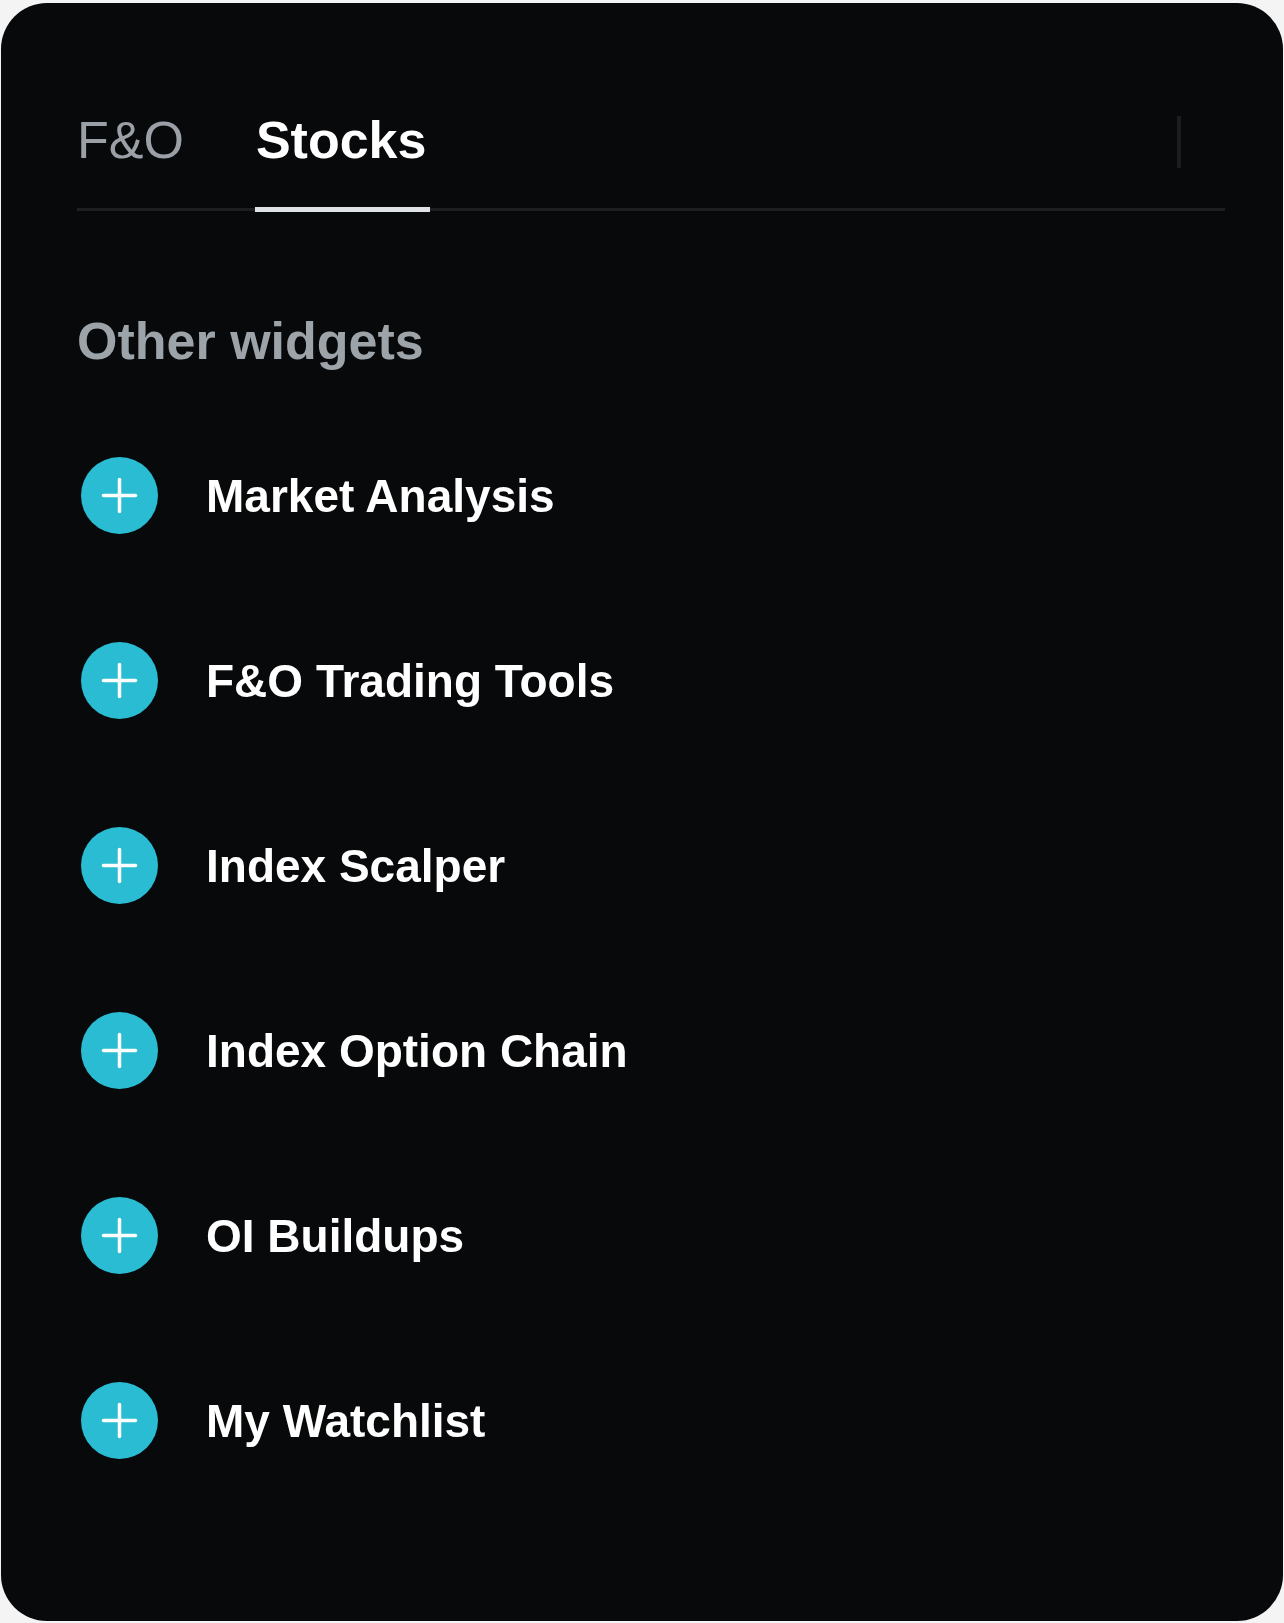 This screenshot has height=1623, width=1284. Describe the element at coordinates (293, 865) in the screenshot. I see `widget-item: Index Scalper` at that location.